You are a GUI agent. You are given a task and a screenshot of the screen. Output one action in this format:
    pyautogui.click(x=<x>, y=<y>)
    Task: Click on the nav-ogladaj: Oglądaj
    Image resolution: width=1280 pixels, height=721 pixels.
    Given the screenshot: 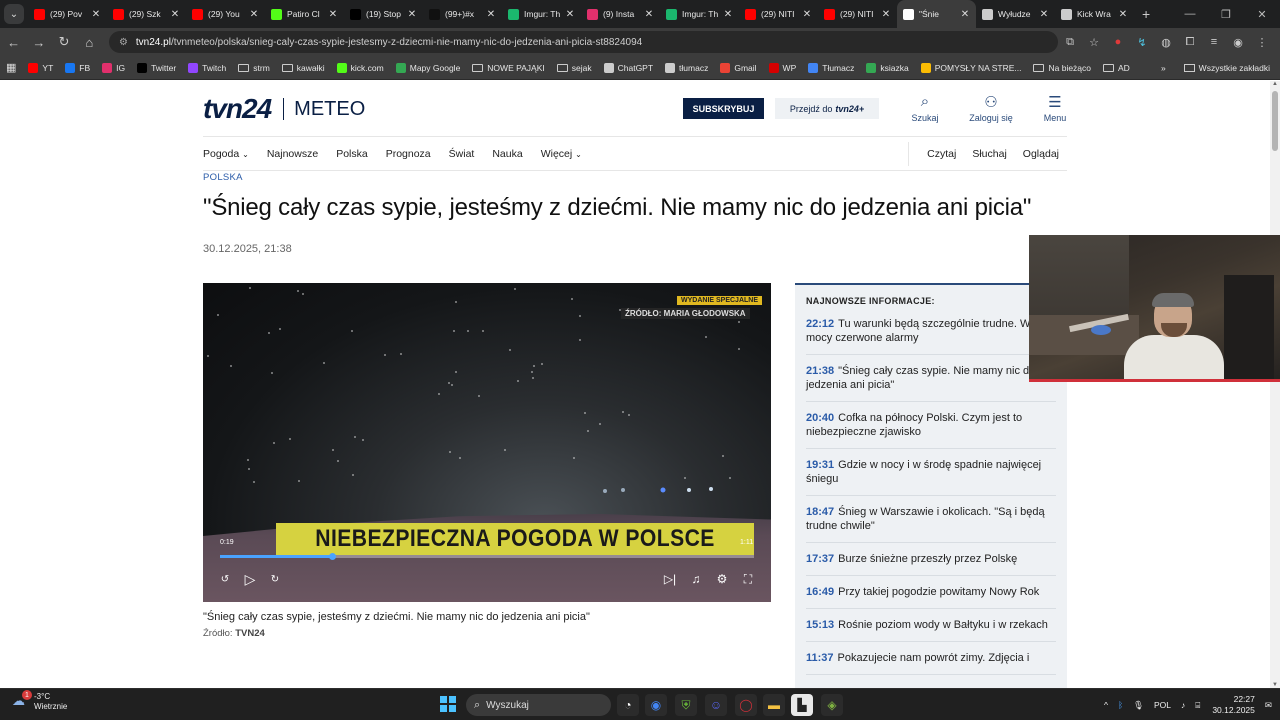 What is the action you would take?
    pyautogui.click(x=1041, y=154)
    